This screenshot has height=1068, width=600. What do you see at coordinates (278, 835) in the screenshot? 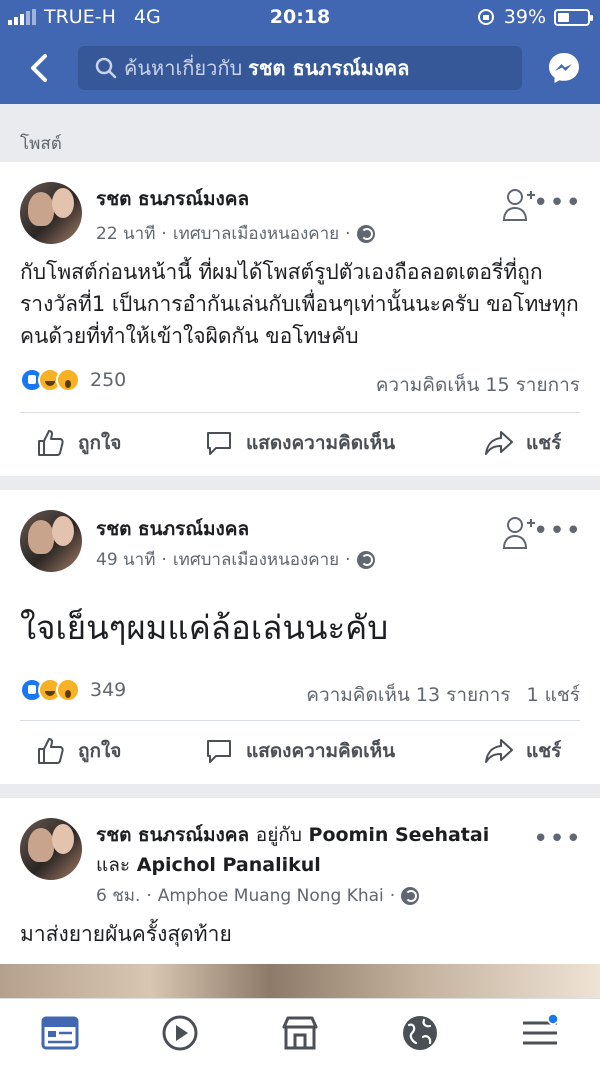
I see `with-word: อยู่กับ` at bounding box center [278, 835].